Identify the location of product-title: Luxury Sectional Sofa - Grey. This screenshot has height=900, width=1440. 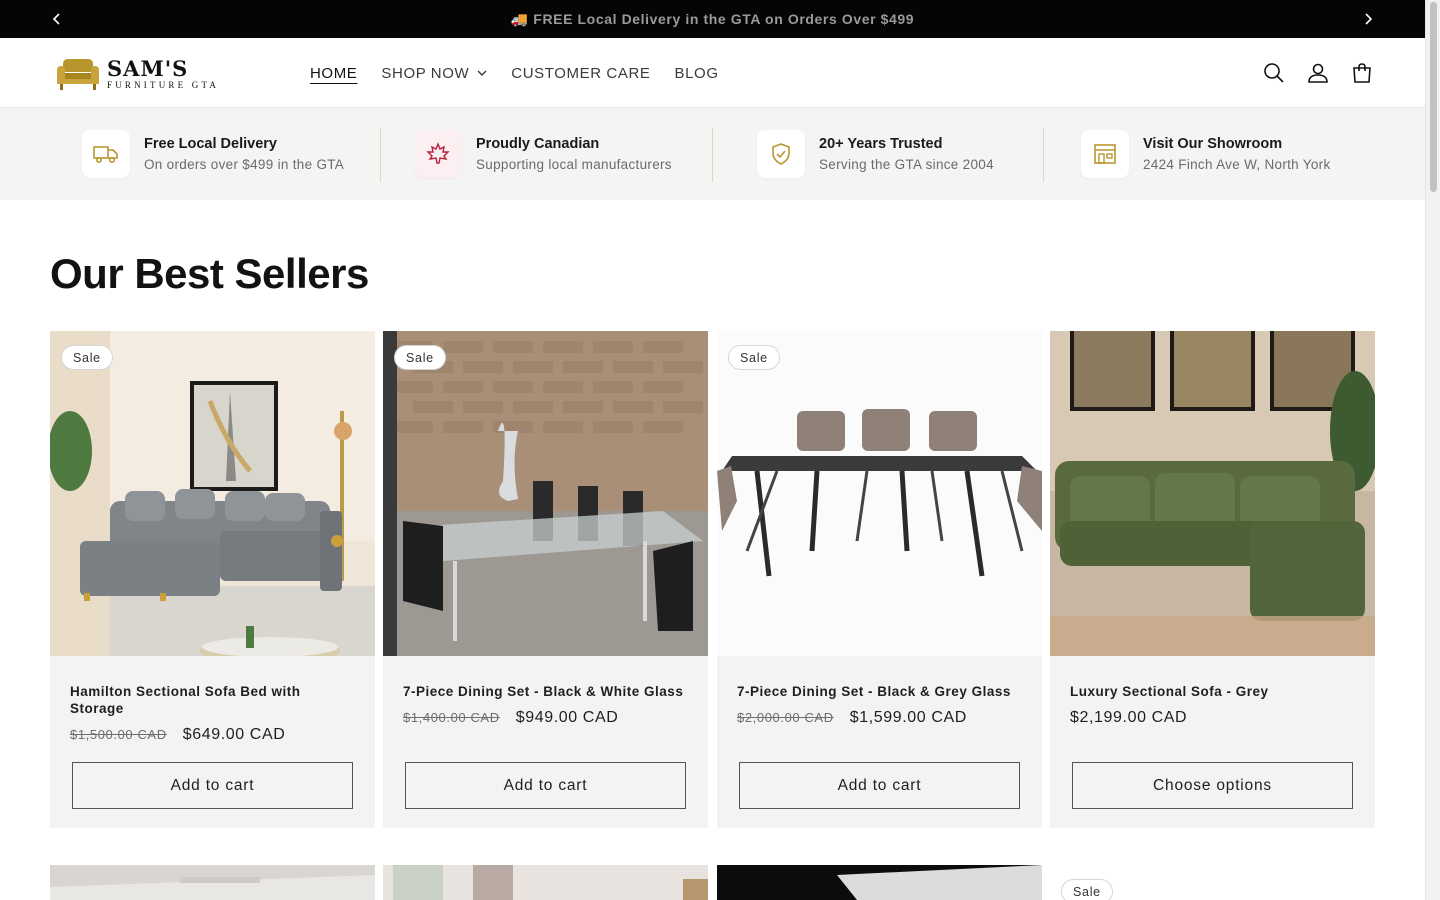
(1212, 691).